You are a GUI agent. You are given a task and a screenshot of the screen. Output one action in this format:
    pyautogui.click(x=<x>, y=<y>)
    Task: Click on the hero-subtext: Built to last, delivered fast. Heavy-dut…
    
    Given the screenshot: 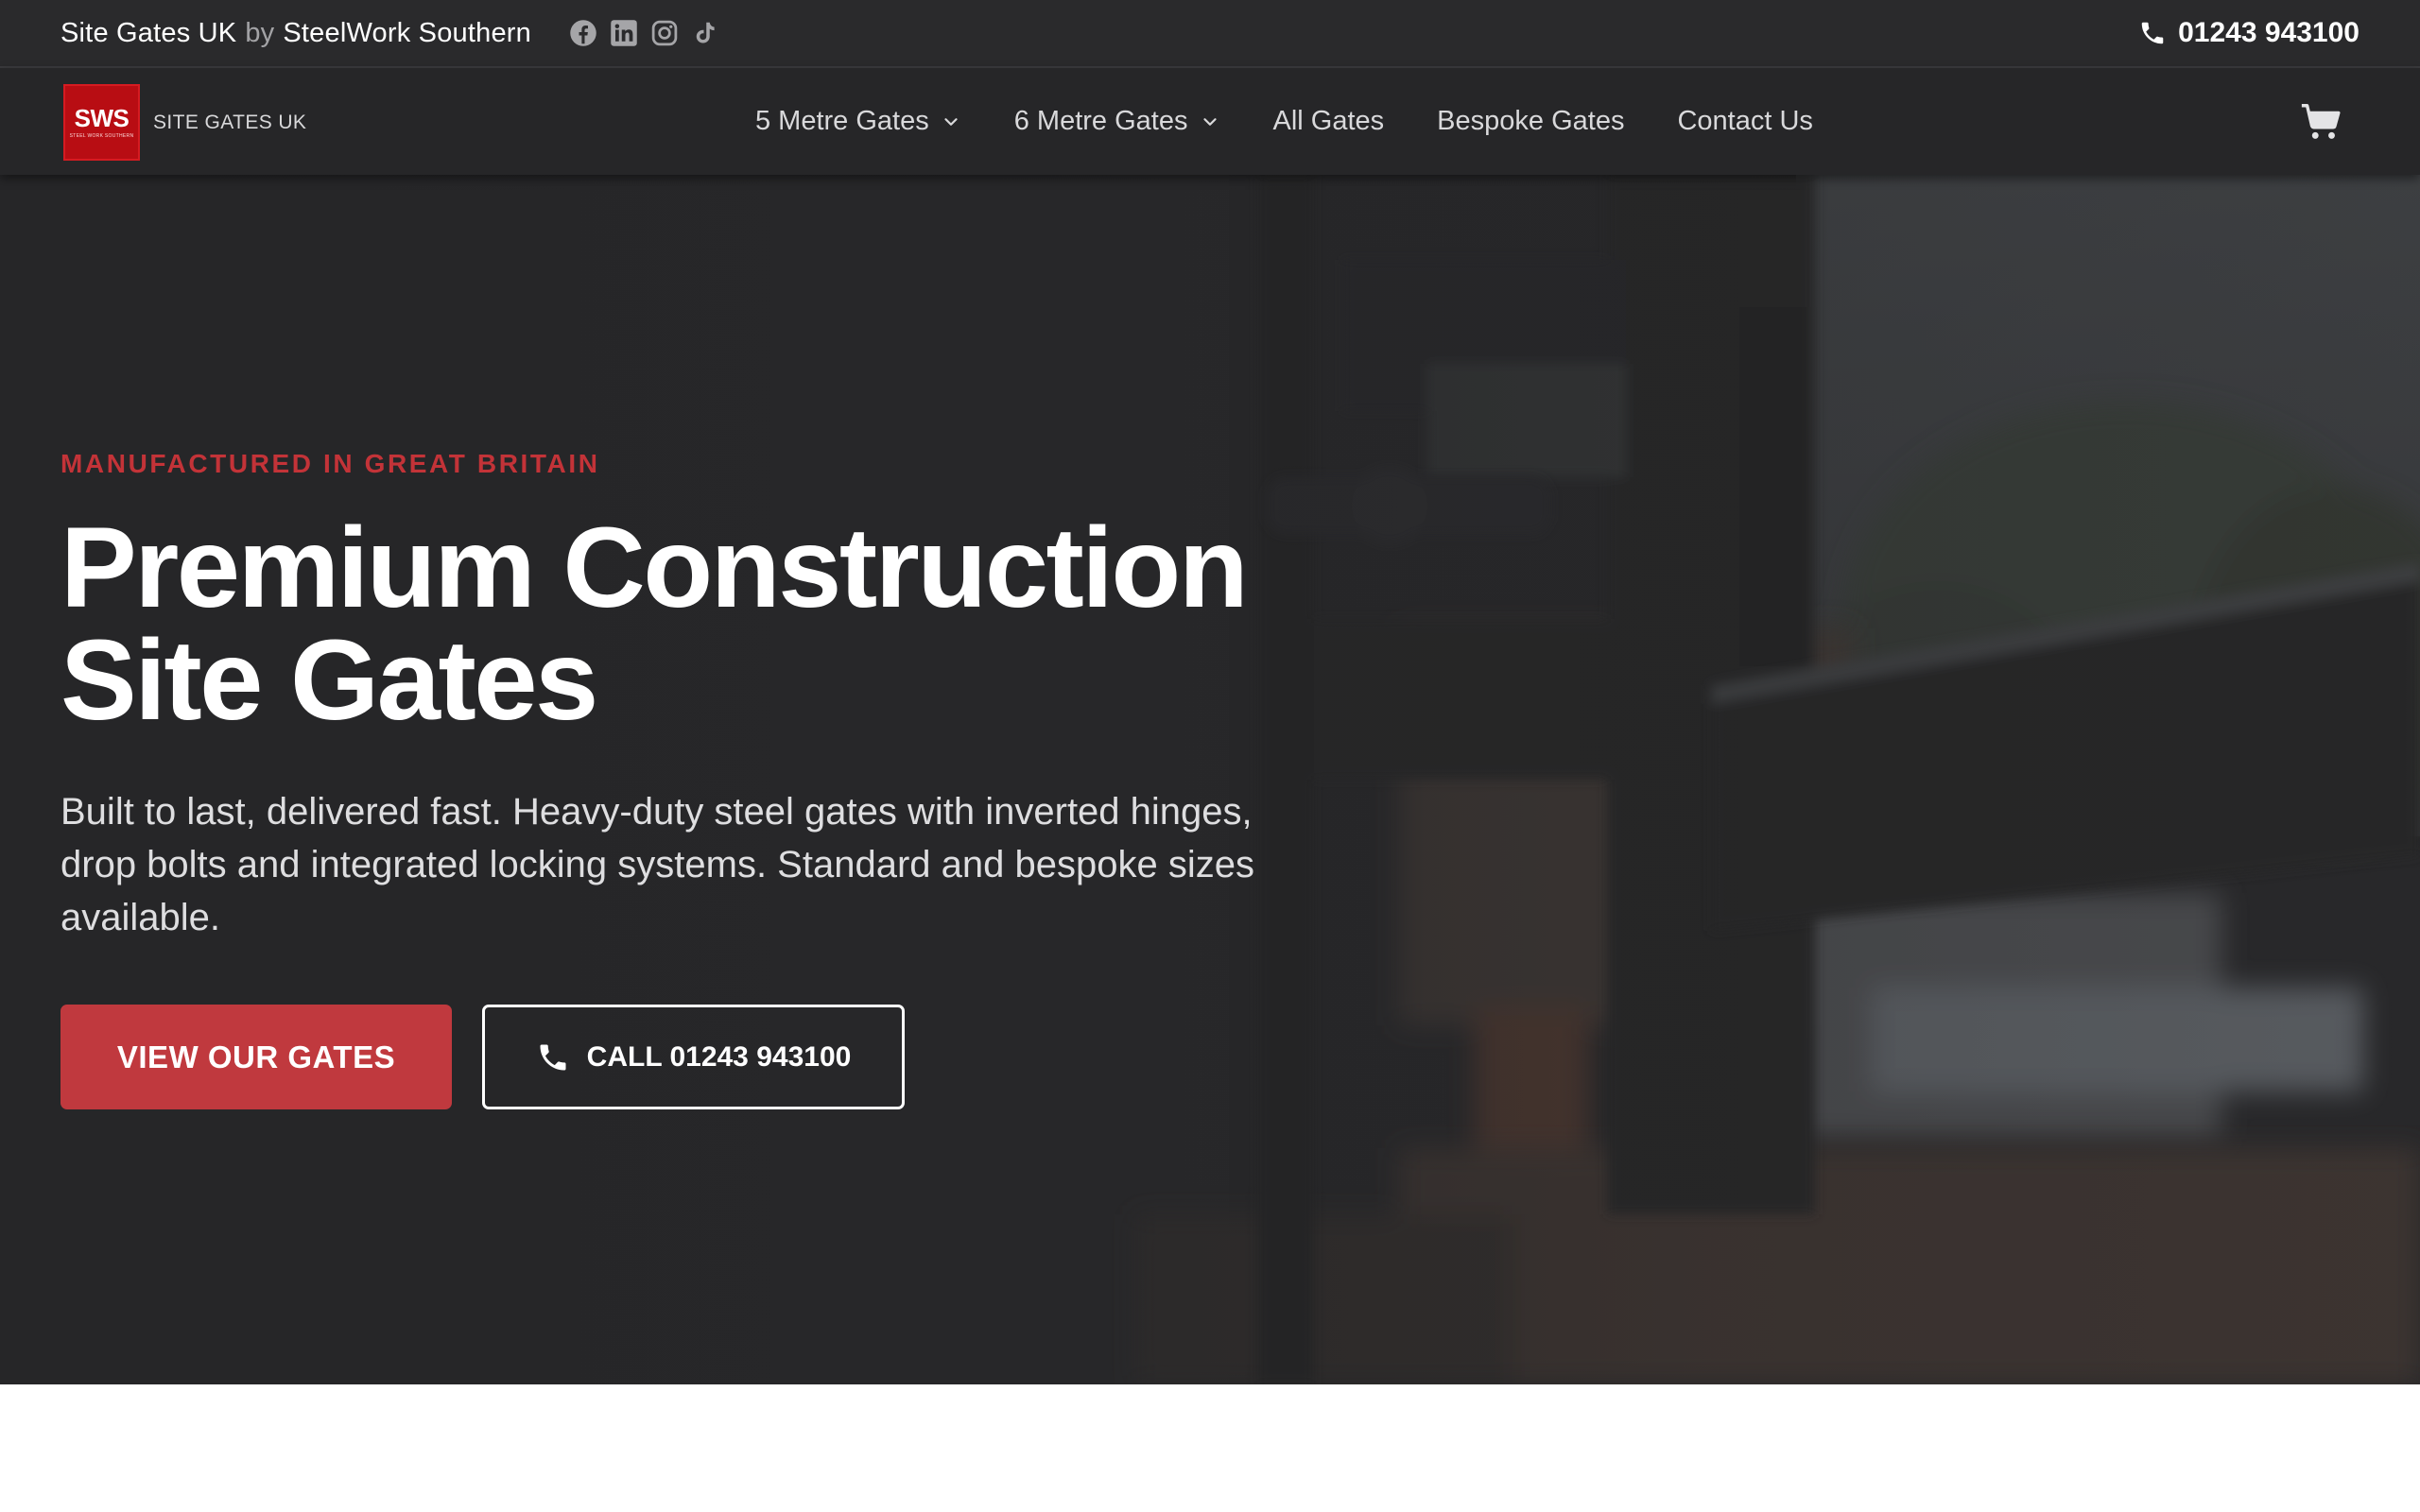 What is the action you would take?
    pyautogui.click(x=657, y=864)
    